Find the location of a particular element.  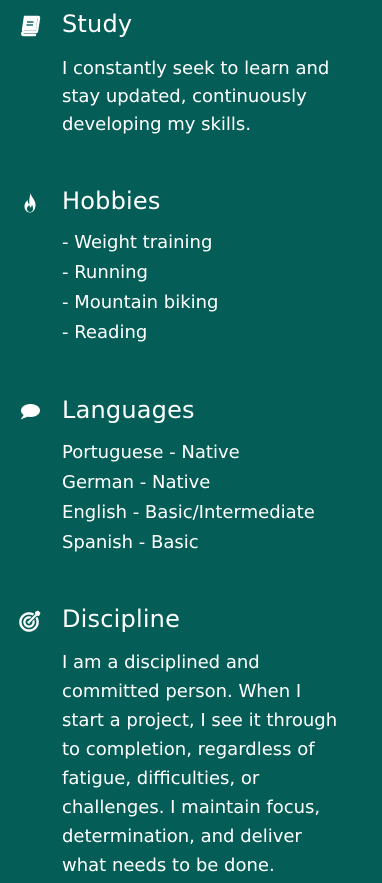

languages-title: Languages is located at coordinates (128, 410).